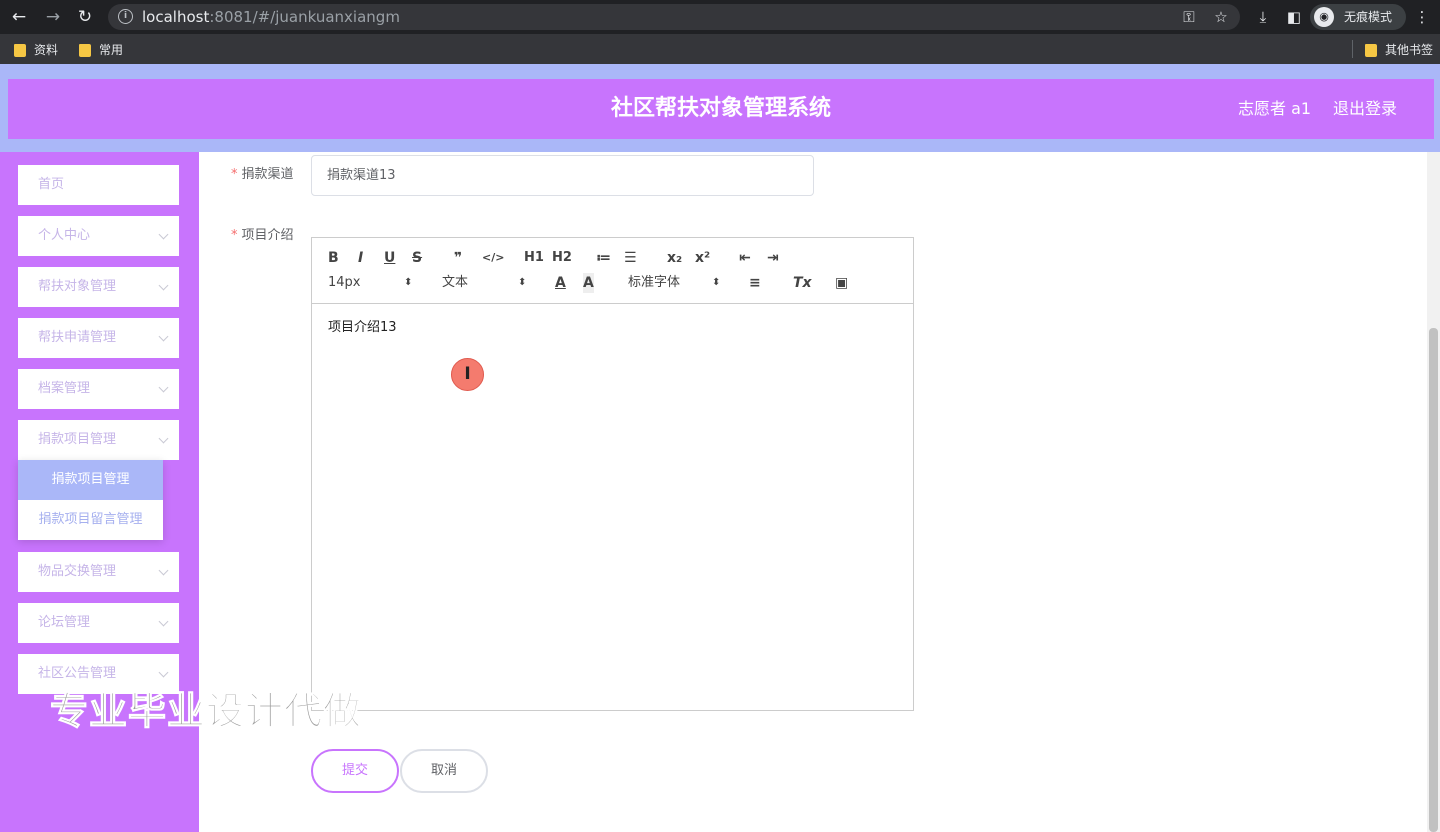  Describe the element at coordinates (841, 283) in the screenshot. I see `image-icon: ▣` at that location.